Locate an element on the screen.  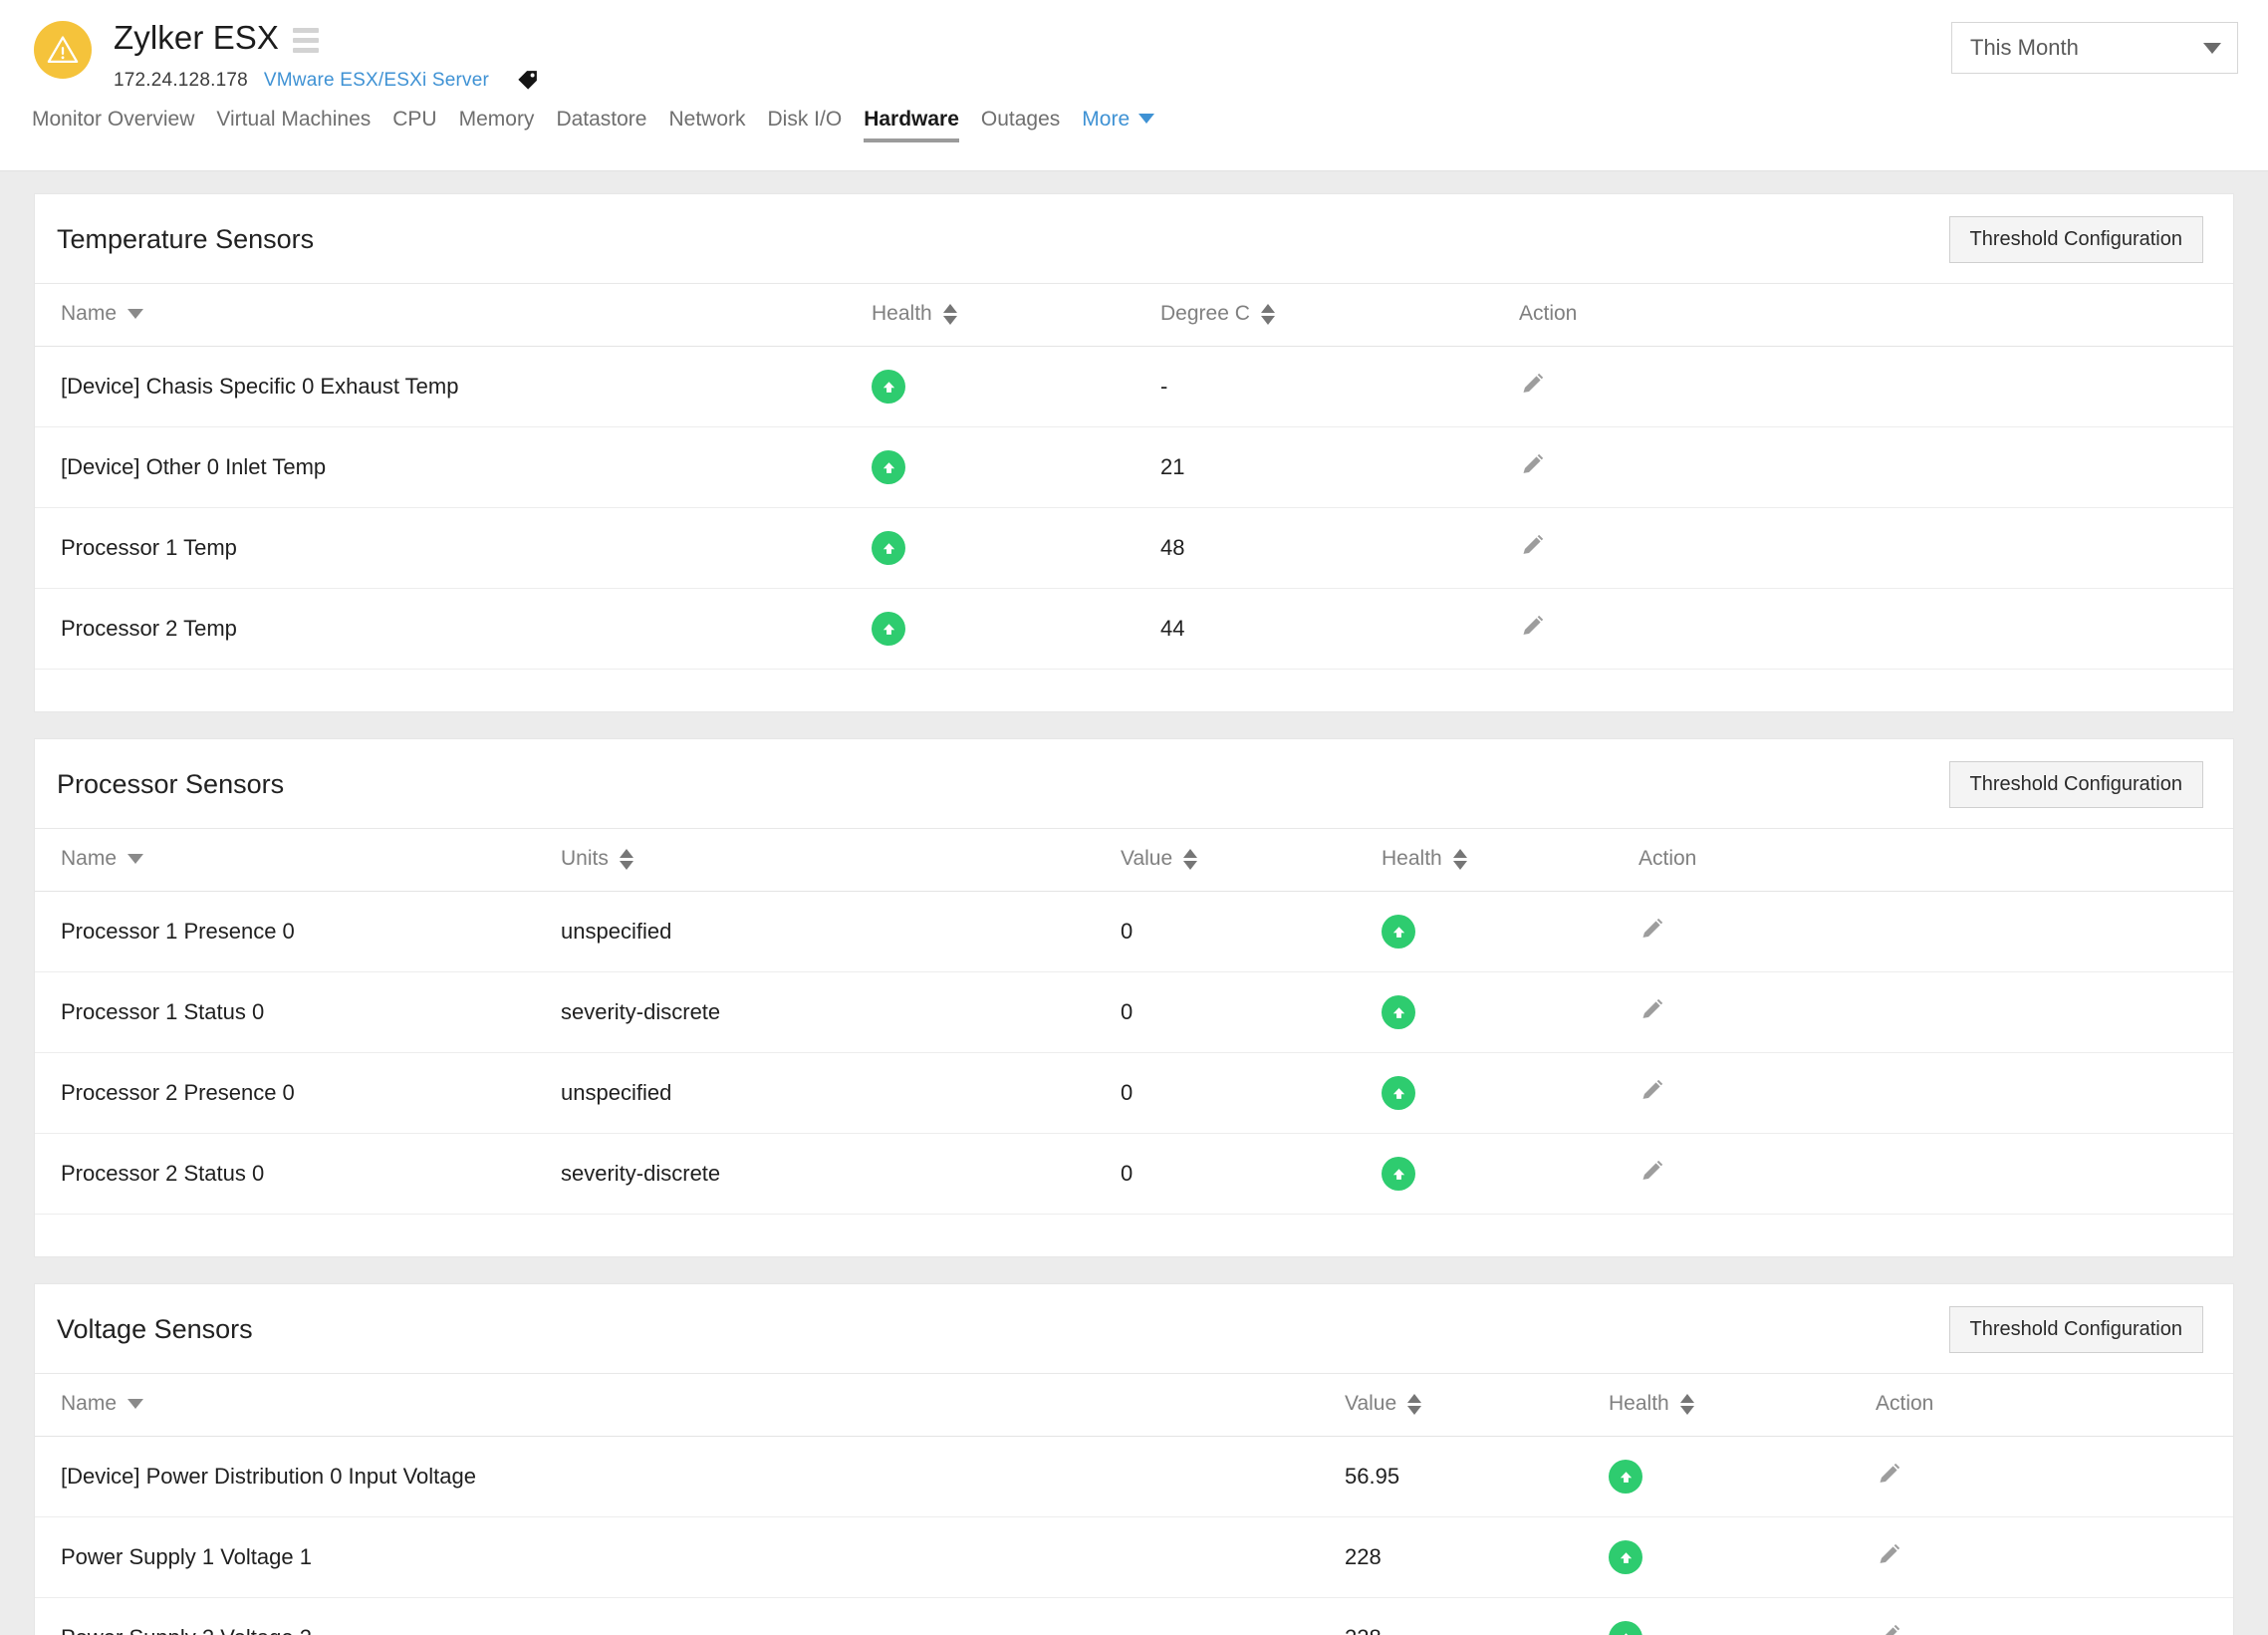
tab-more: More is located at coordinates (1118, 125).